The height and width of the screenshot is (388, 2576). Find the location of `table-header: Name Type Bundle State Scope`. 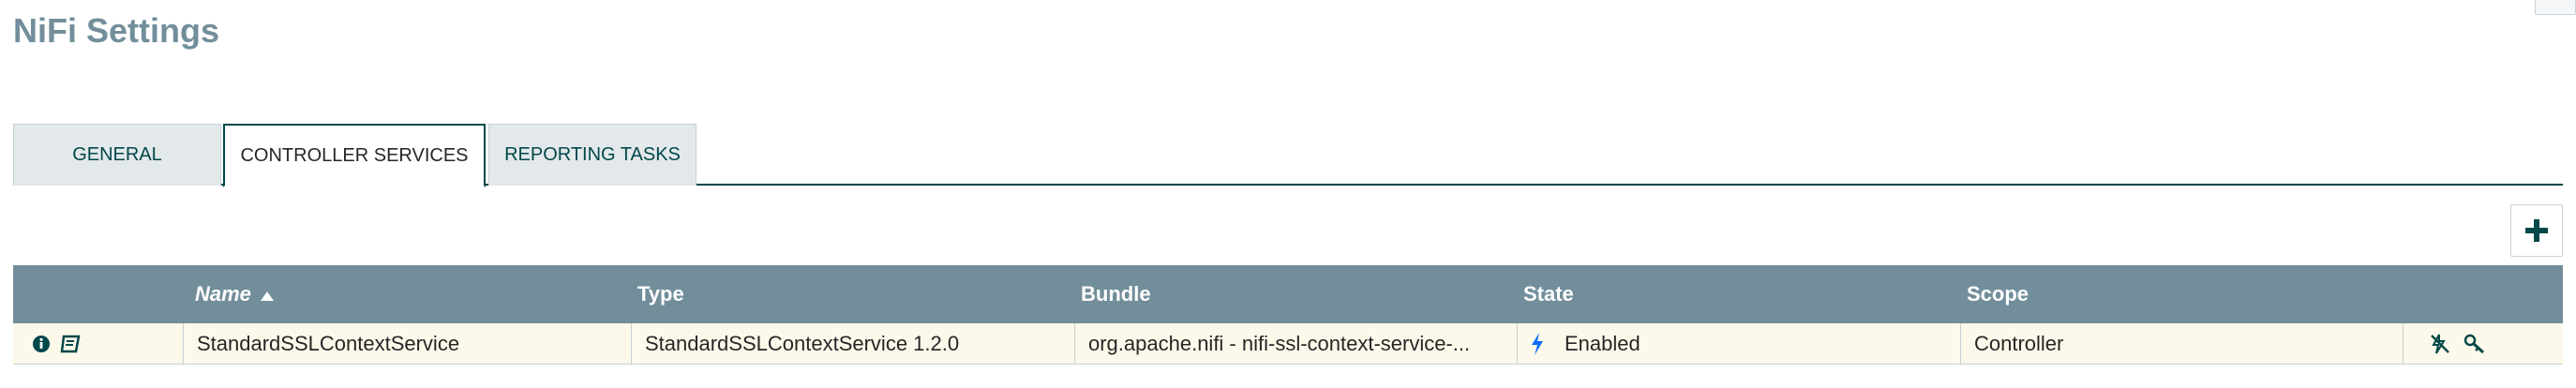

table-header: Name Type Bundle State Scope is located at coordinates (1288, 294).